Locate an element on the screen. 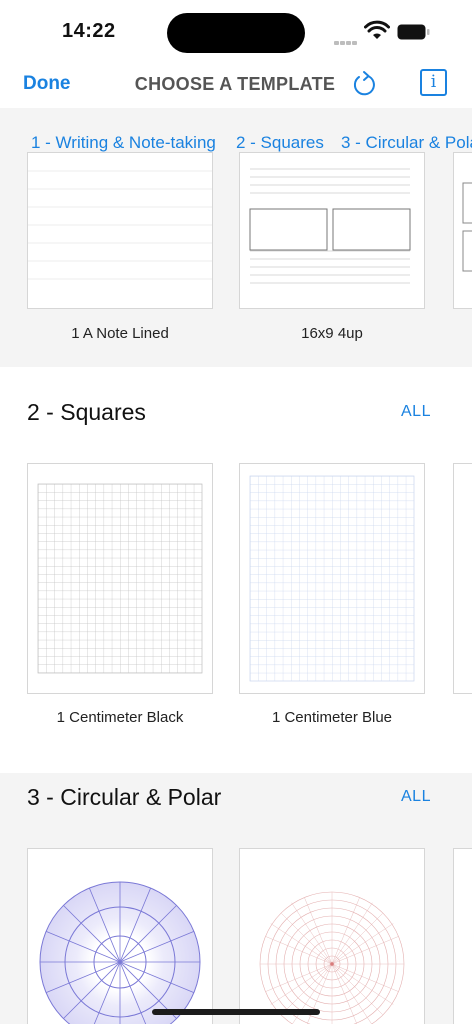 The width and height of the screenshot is (472, 1024). lined-paper-thumbnail is located at coordinates (120, 225).